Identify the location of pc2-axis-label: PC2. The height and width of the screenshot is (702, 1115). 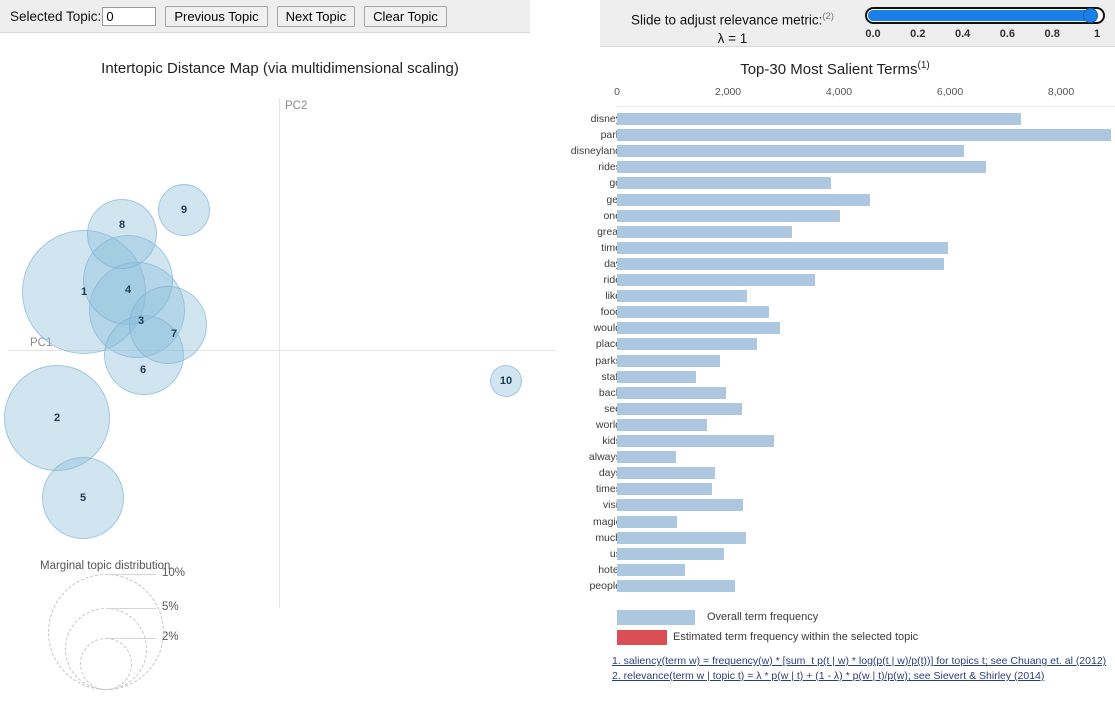
(296, 106).